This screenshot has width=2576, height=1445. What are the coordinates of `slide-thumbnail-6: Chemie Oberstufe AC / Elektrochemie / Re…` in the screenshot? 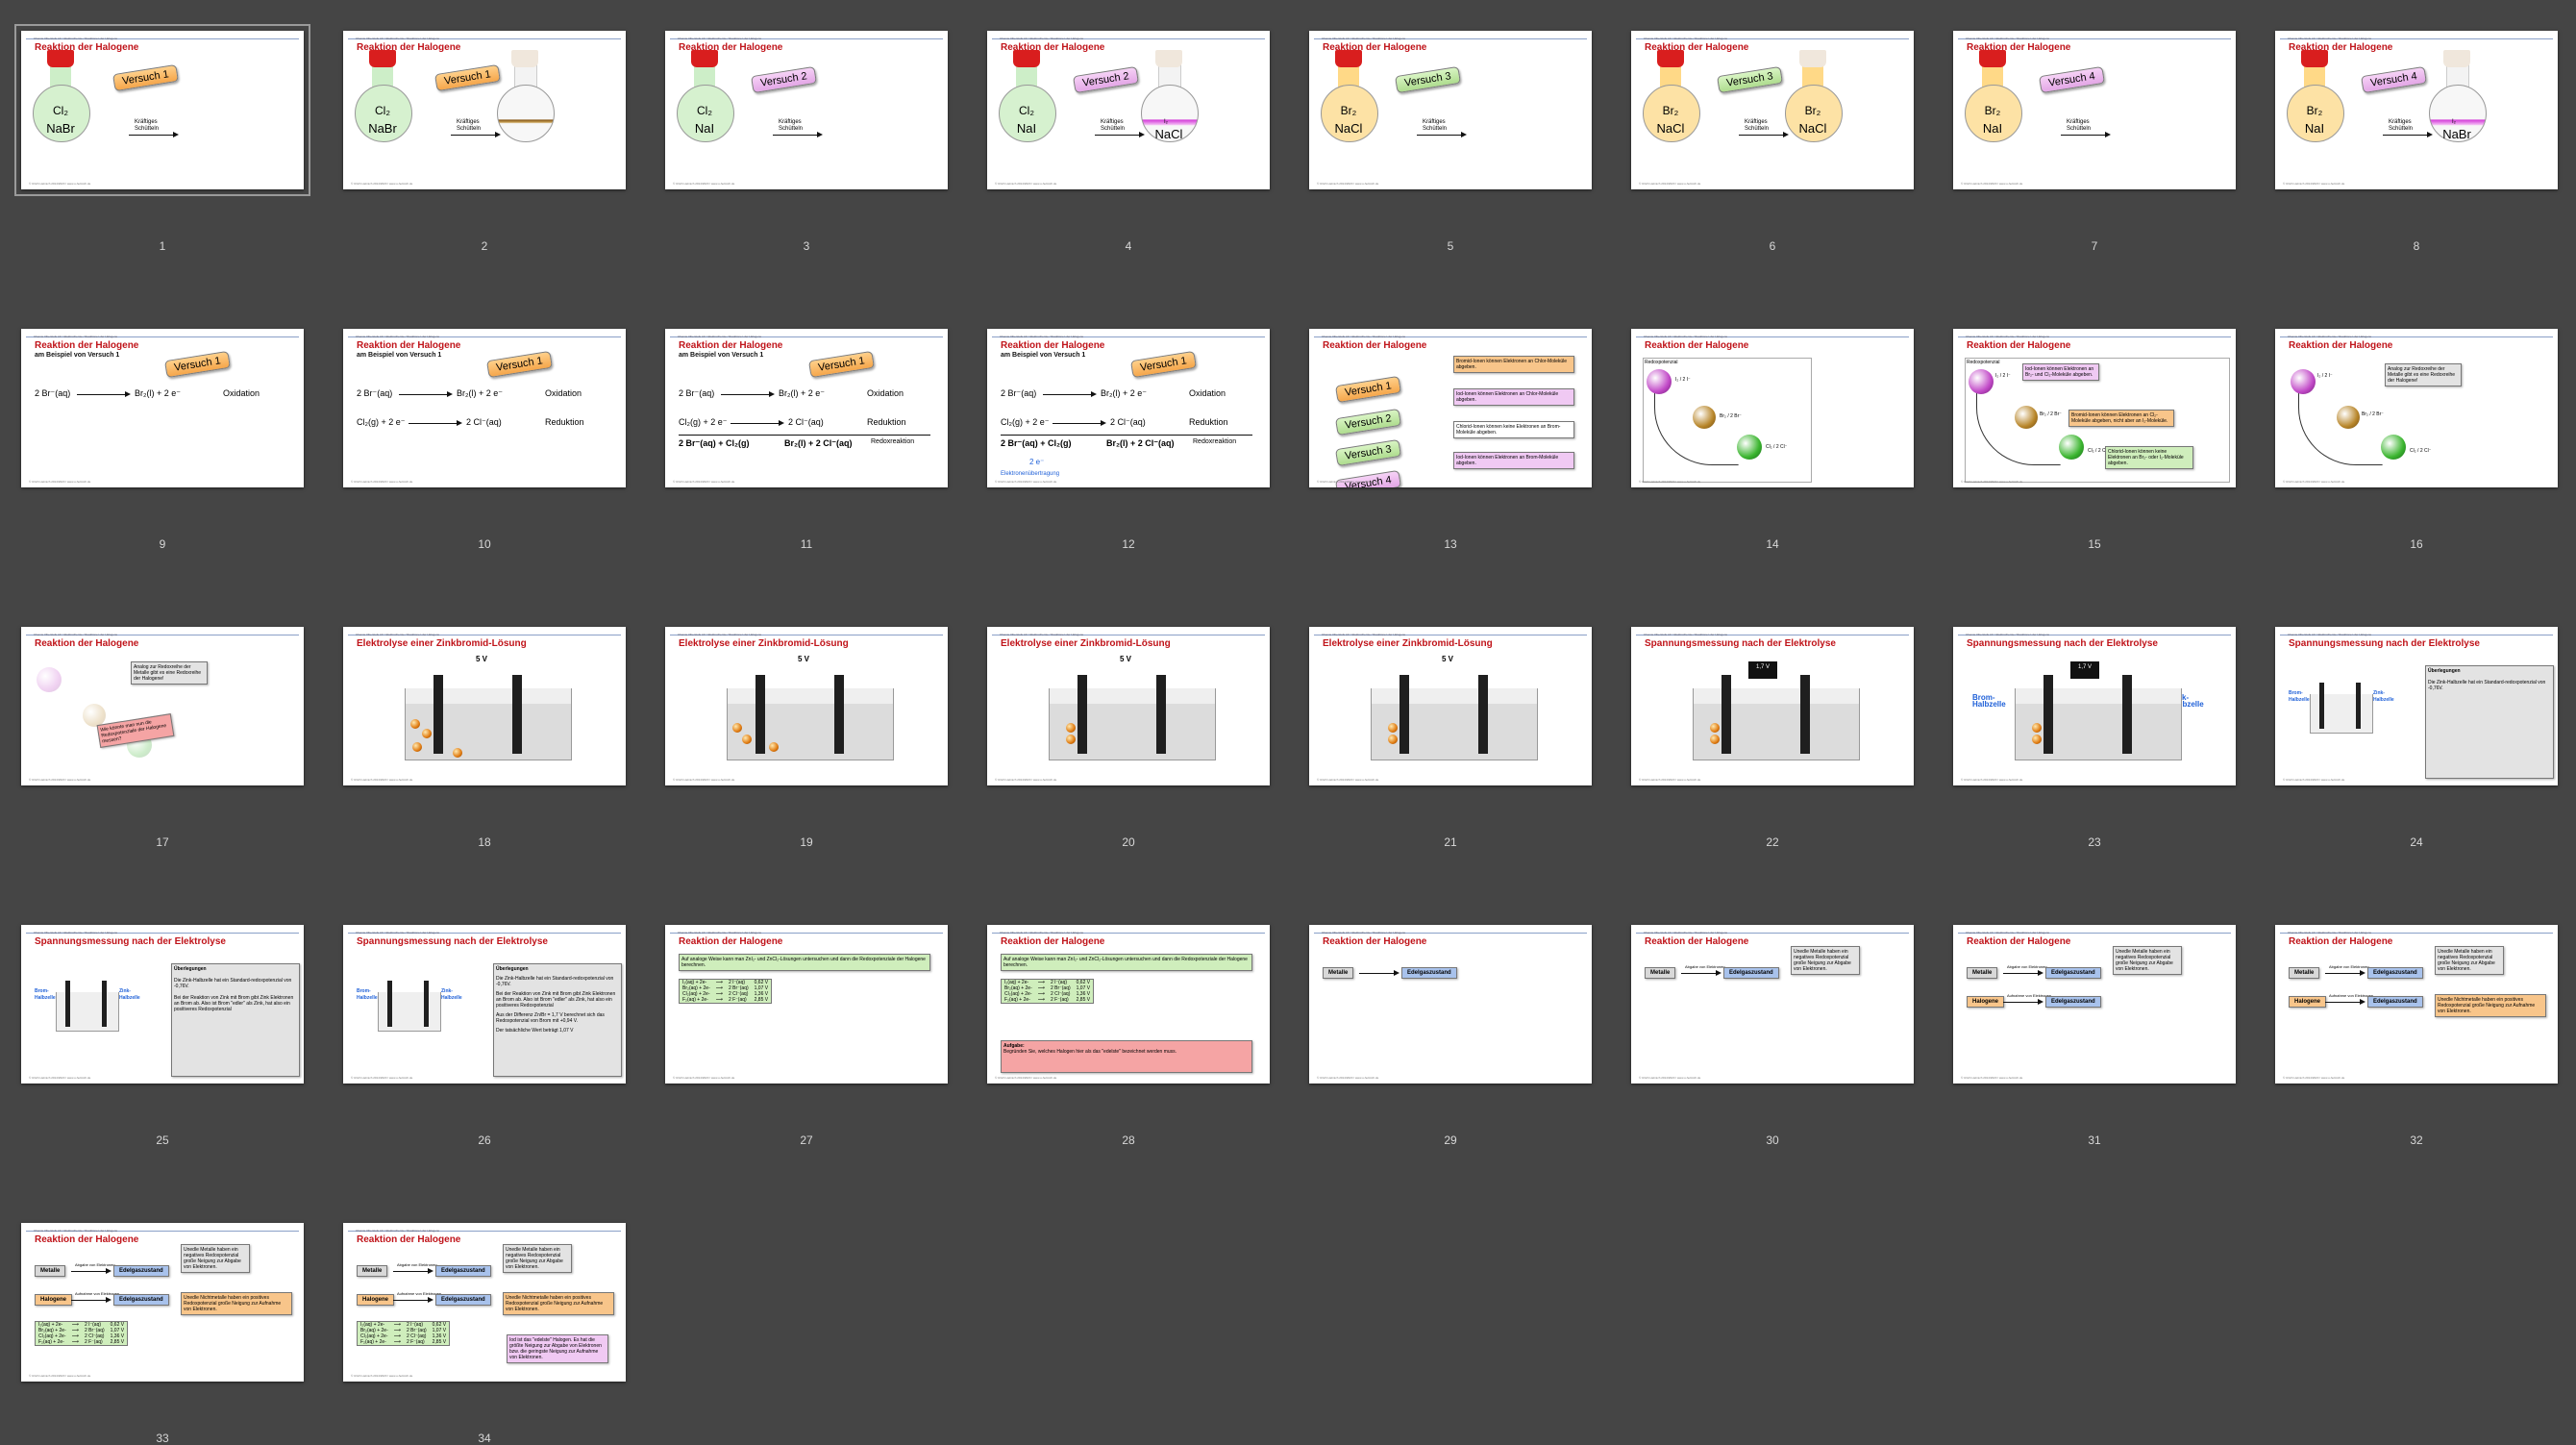 It's located at (1772, 110).